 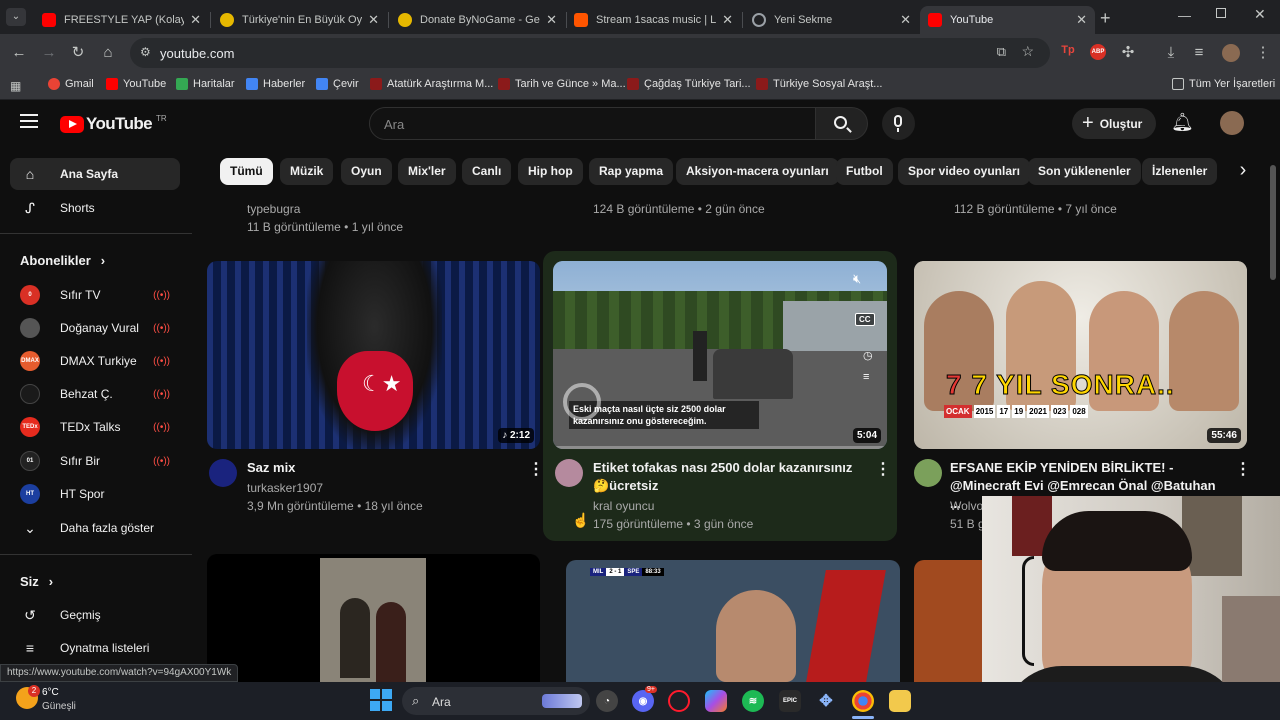 I want to click on windows-start-icon, so click(x=381, y=700).